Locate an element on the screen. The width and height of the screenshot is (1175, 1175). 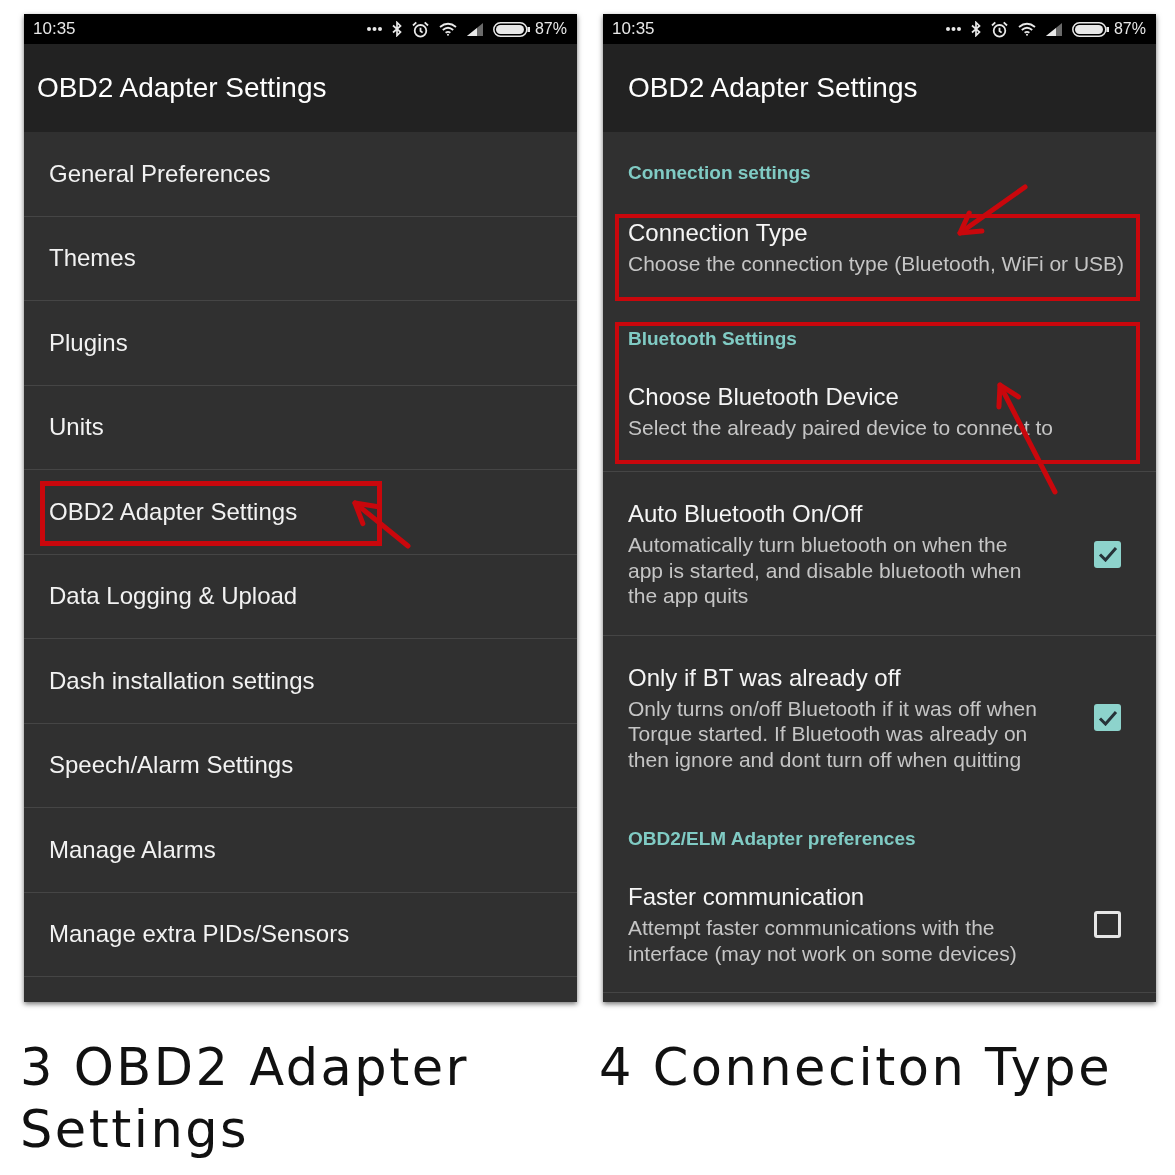
setting-summary: Attempt faster communications with the interface (may not work on some devices) is located at coordinates (823, 940).